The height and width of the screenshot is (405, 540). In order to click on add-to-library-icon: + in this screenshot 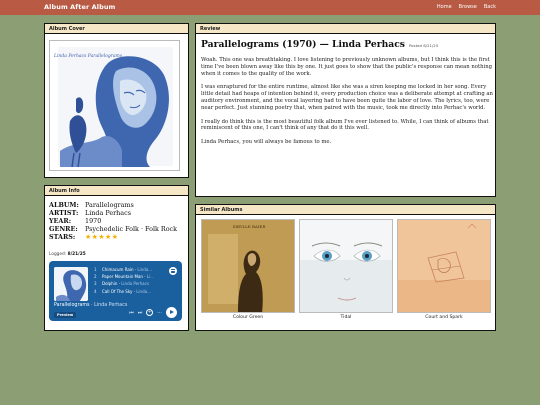, I will do `click(150, 312)`.